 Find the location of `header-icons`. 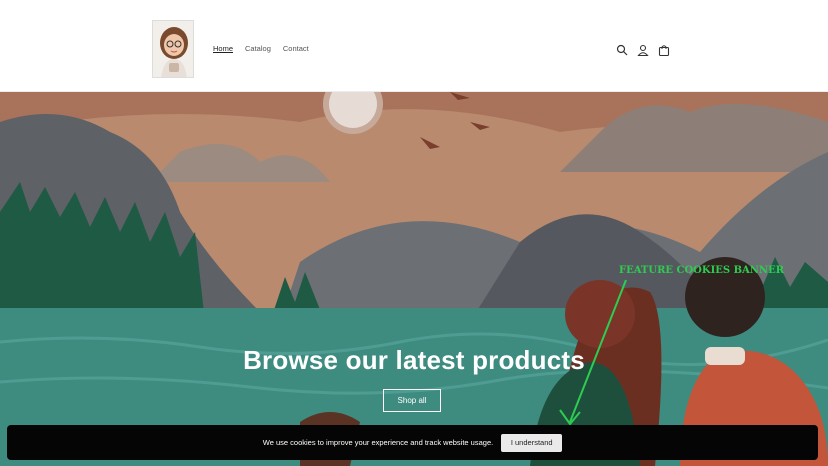

header-icons is located at coordinates (643, 50).